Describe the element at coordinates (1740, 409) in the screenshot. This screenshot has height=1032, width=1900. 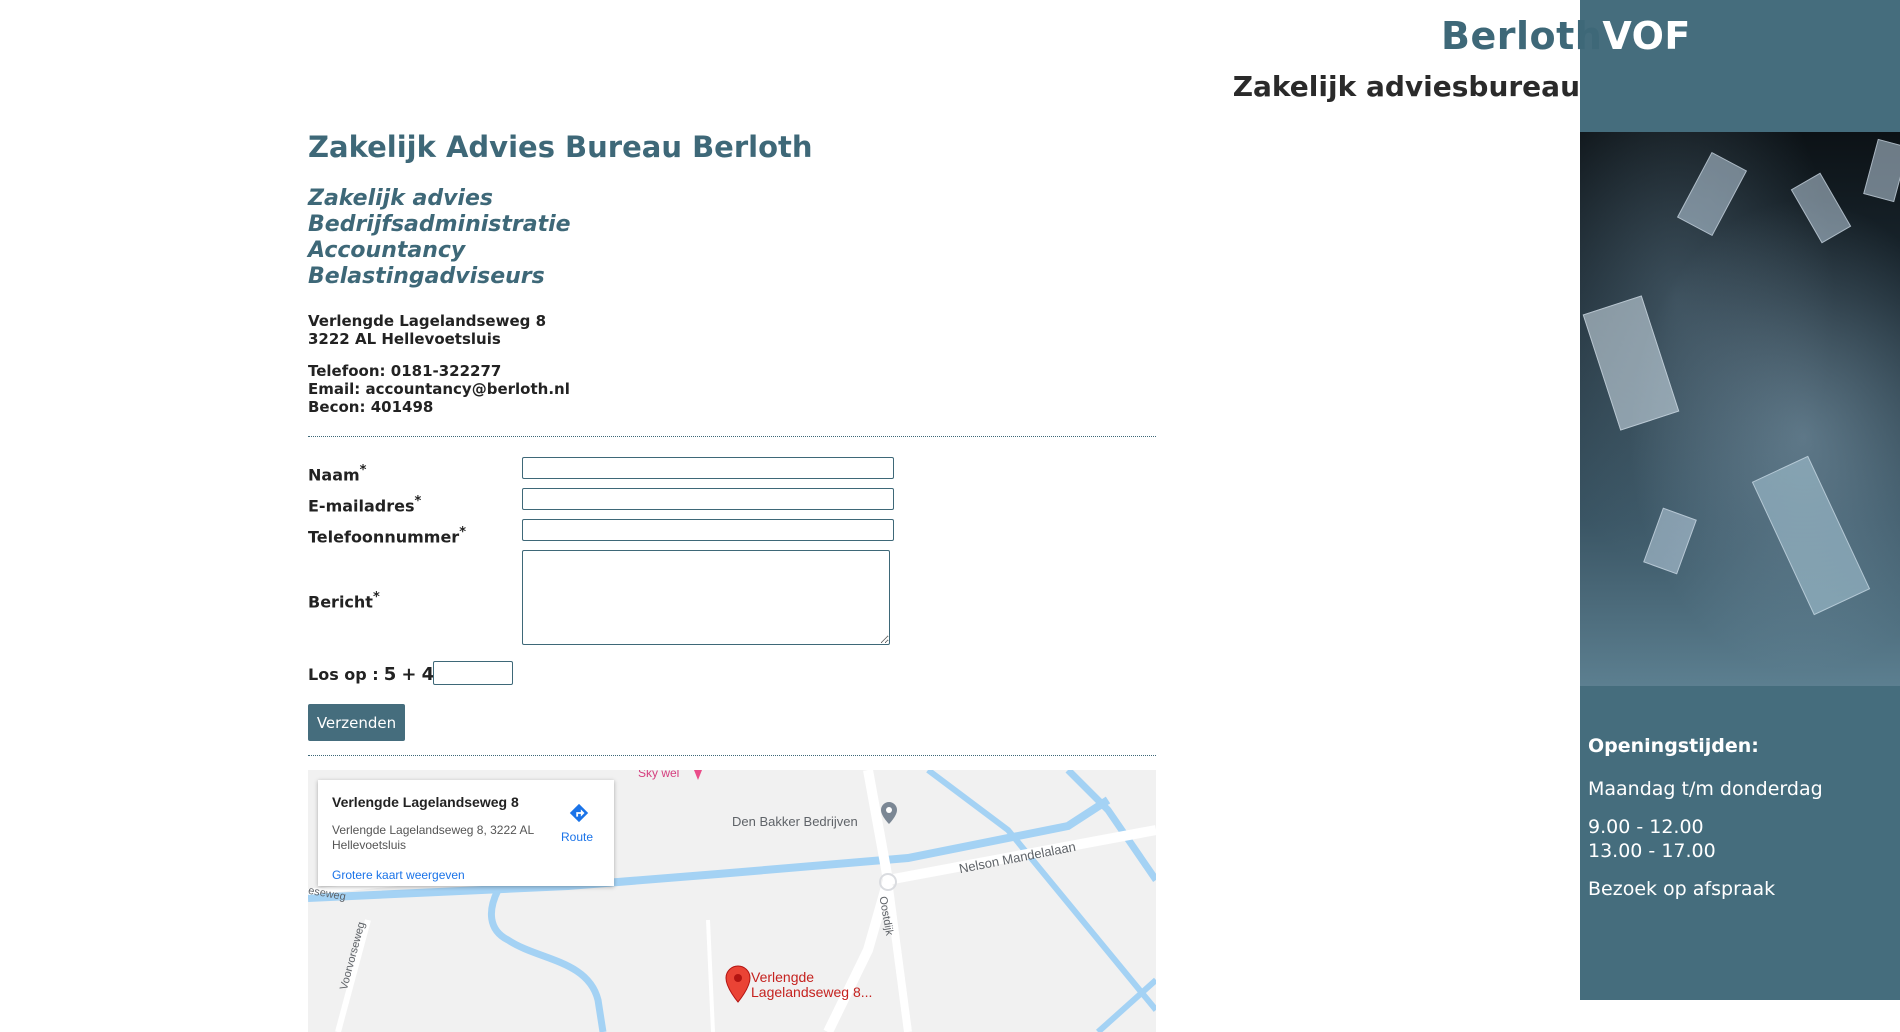
I see `money-rain-photo` at that location.